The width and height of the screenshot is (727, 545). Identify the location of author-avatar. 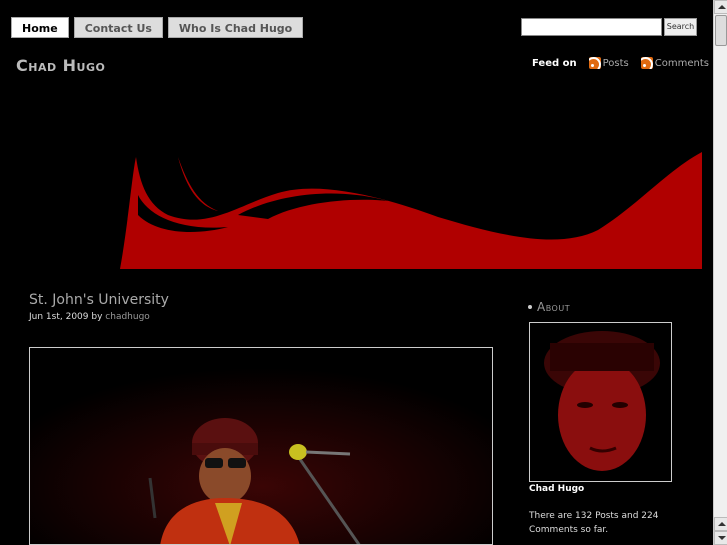
(600, 402).